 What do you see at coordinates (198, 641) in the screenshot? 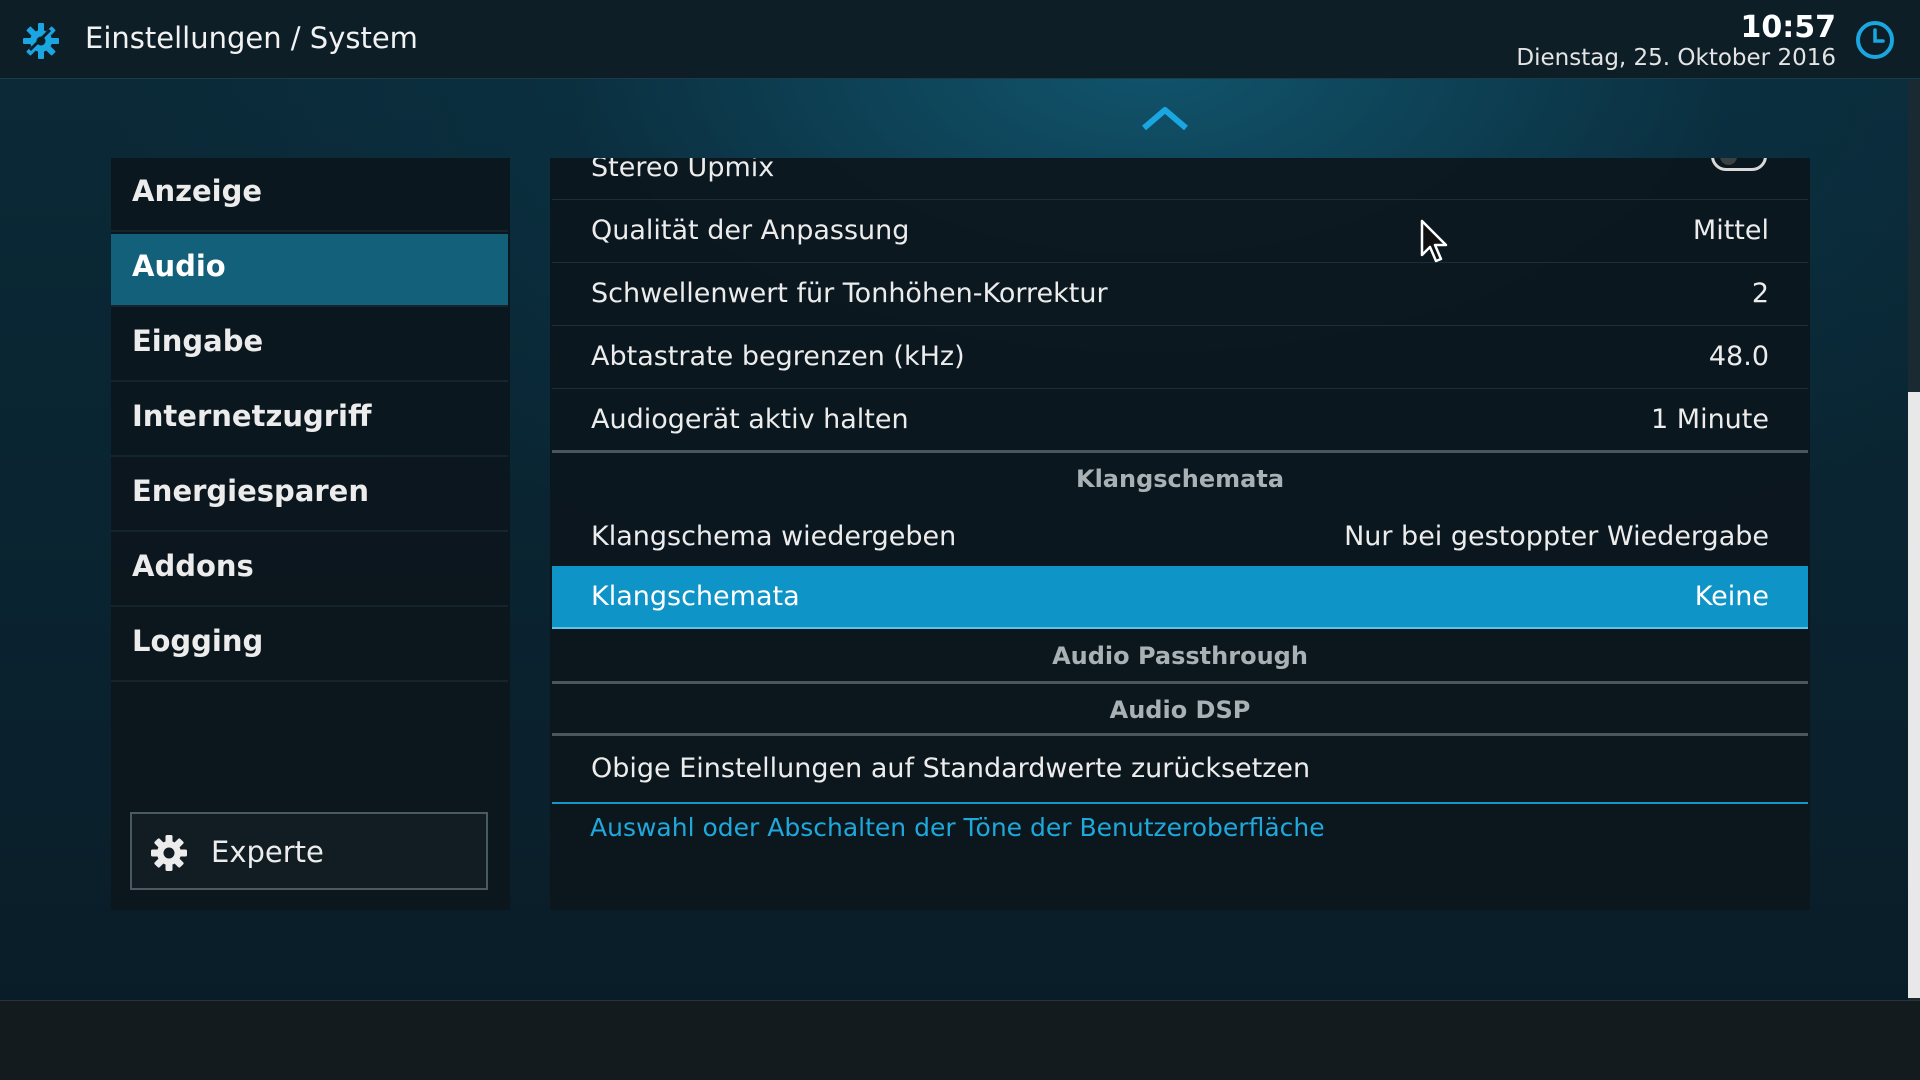
I see `sidebar-item-label: Logging` at bounding box center [198, 641].